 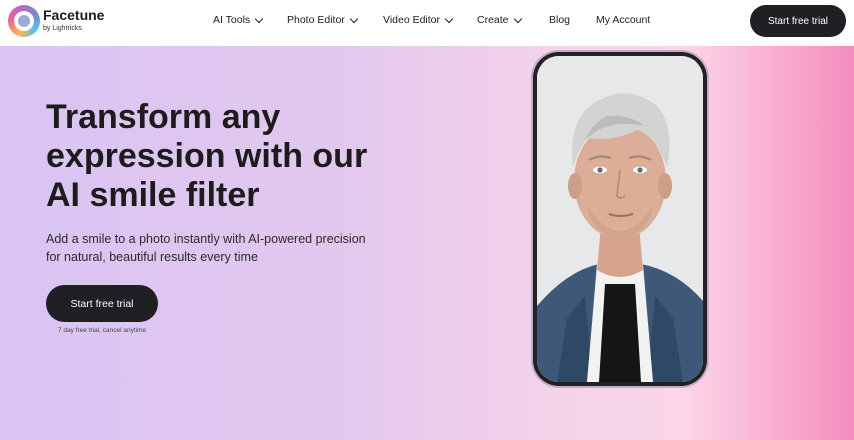 I want to click on nav-item-photo-editor: Photo Editor, so click(x=323, y=20).